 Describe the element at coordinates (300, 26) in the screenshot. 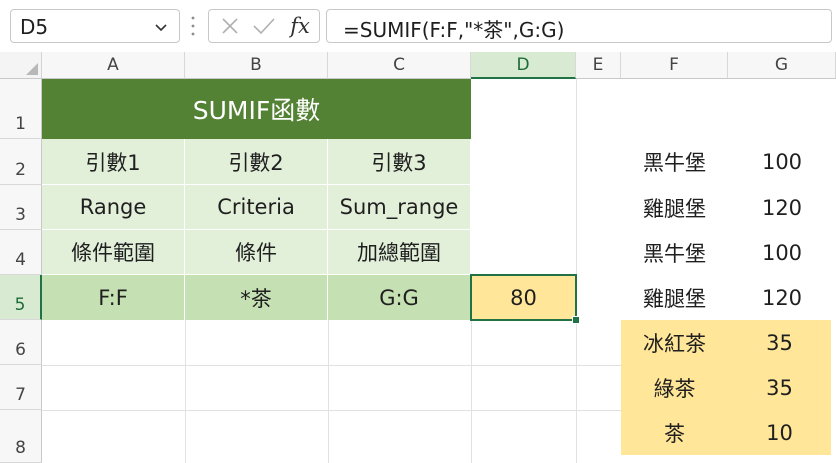

I see `insert-function-icon: fx` at that location.